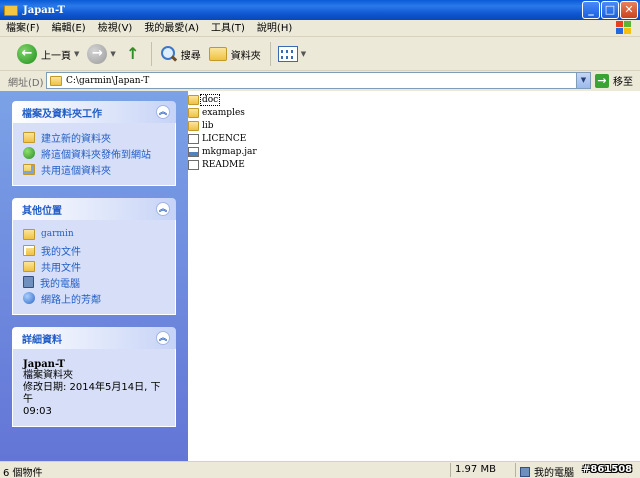  What do you see at coordinates (168, 54) in the screenshot?
I see `search-icon` at bounding box center [168, 54].